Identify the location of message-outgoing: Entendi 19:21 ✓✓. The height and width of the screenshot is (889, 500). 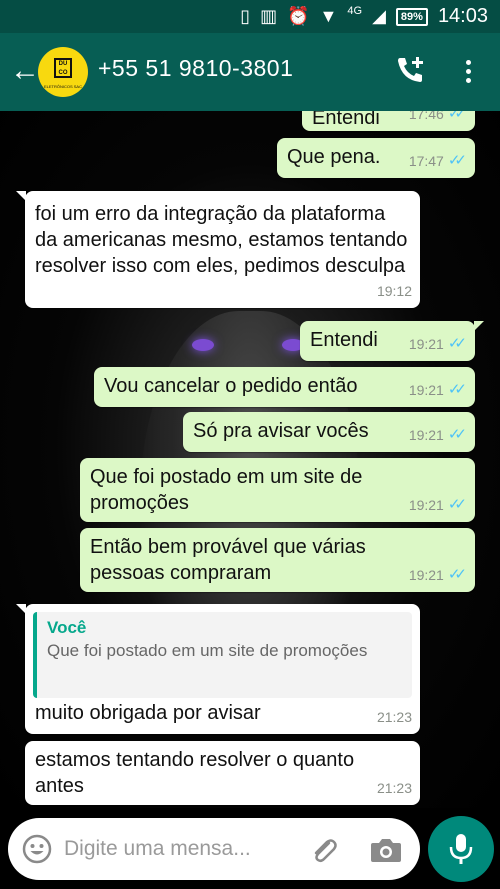
(392, 341).